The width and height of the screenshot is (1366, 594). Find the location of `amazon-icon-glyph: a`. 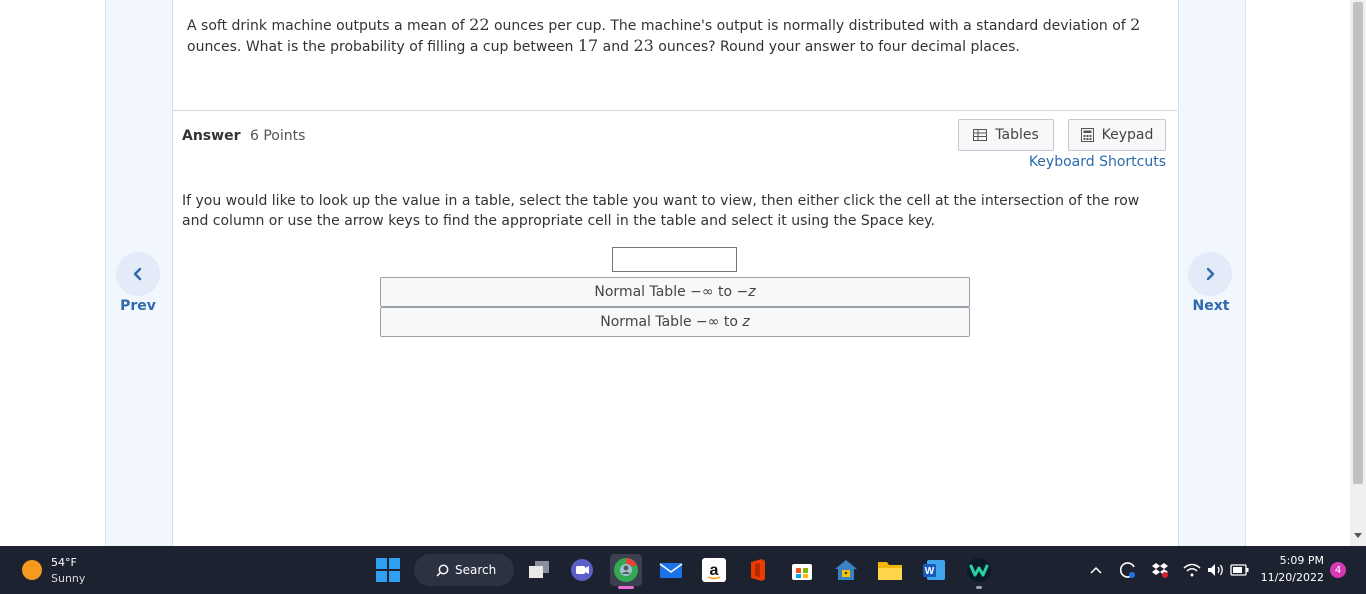

amazon-icon-glyph: a is located at coordinates (714, 570).